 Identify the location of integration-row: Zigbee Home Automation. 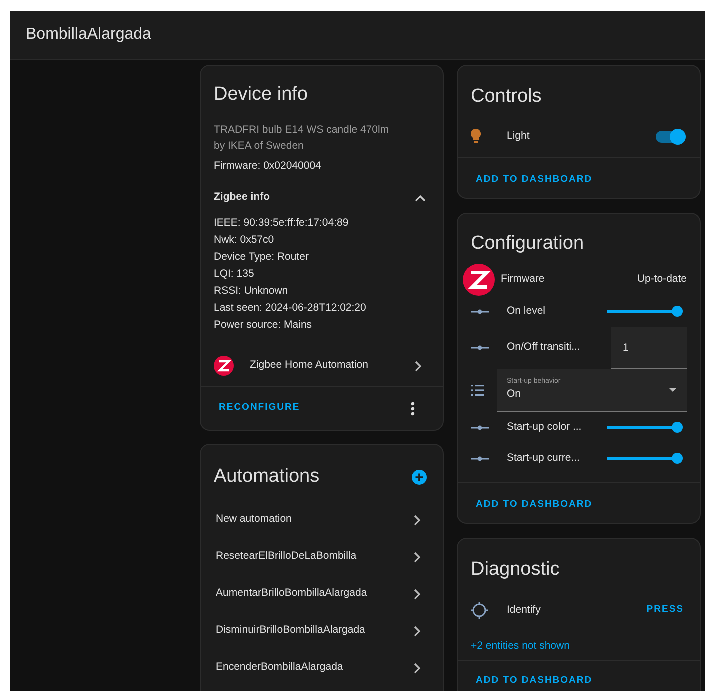
(322, 366).